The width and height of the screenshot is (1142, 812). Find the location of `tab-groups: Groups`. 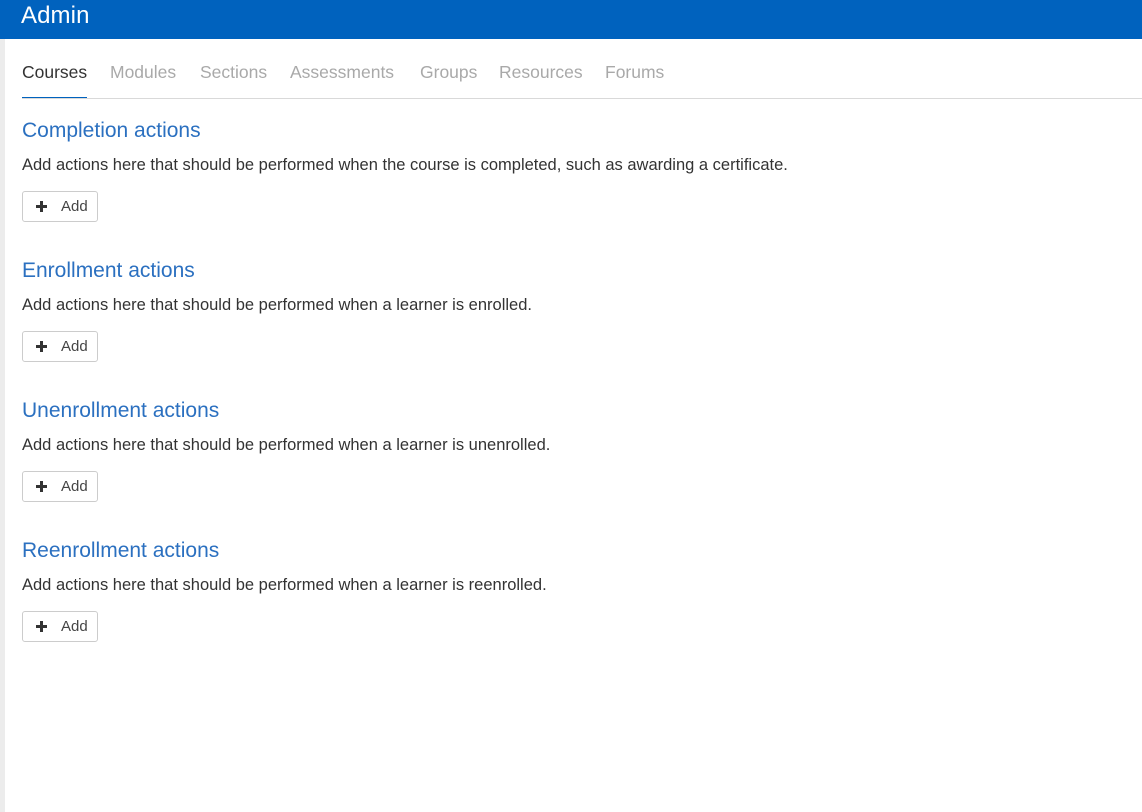

tab-groups: Groups is located at coordinates (448, 78).